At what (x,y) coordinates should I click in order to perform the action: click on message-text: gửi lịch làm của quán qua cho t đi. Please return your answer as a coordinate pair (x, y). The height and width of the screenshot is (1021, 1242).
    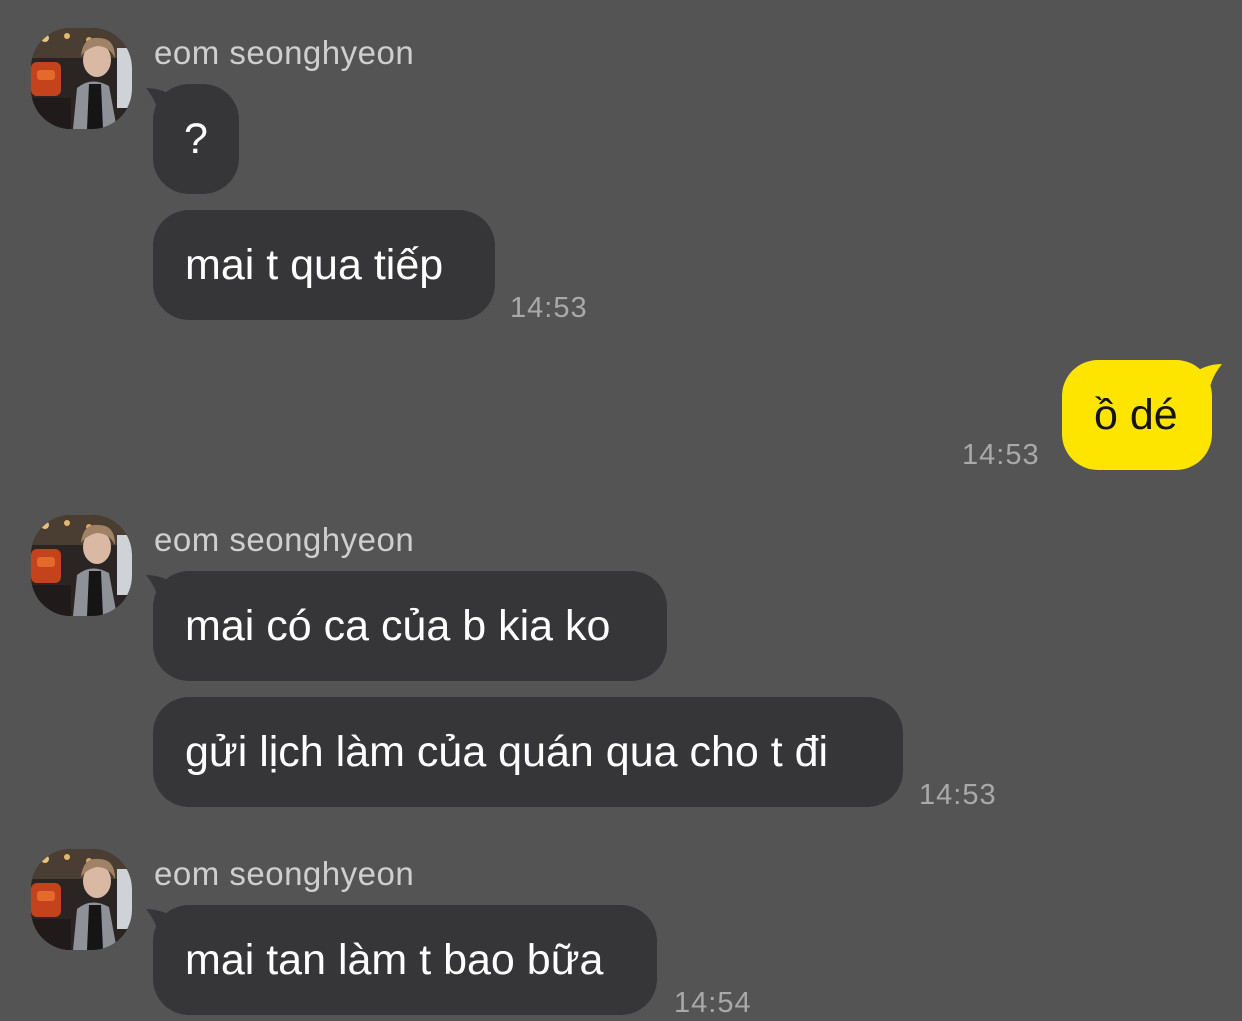
    Looking at the image, I should click on (507, 751).